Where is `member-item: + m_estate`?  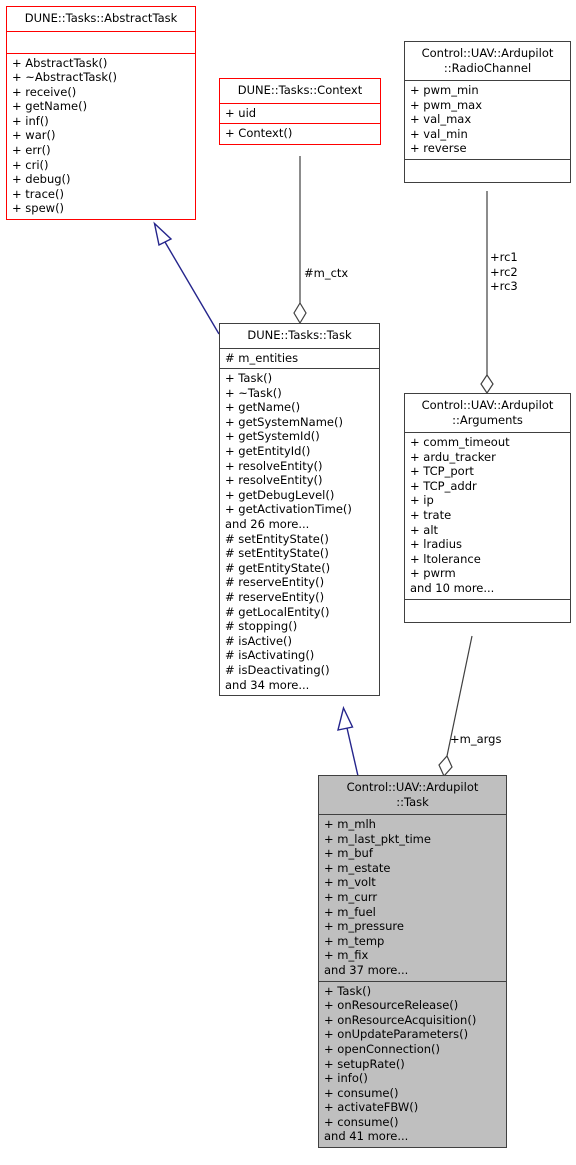
member-item: + m_estate is located at coordinates (357, 867).